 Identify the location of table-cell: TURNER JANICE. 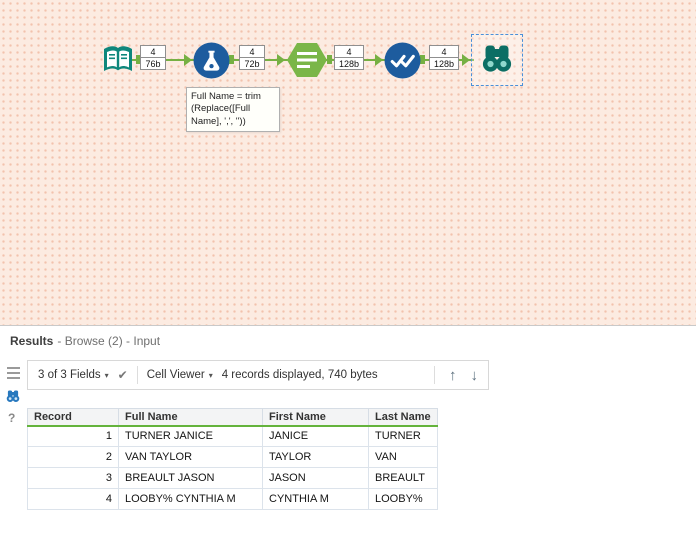
(190, 436).